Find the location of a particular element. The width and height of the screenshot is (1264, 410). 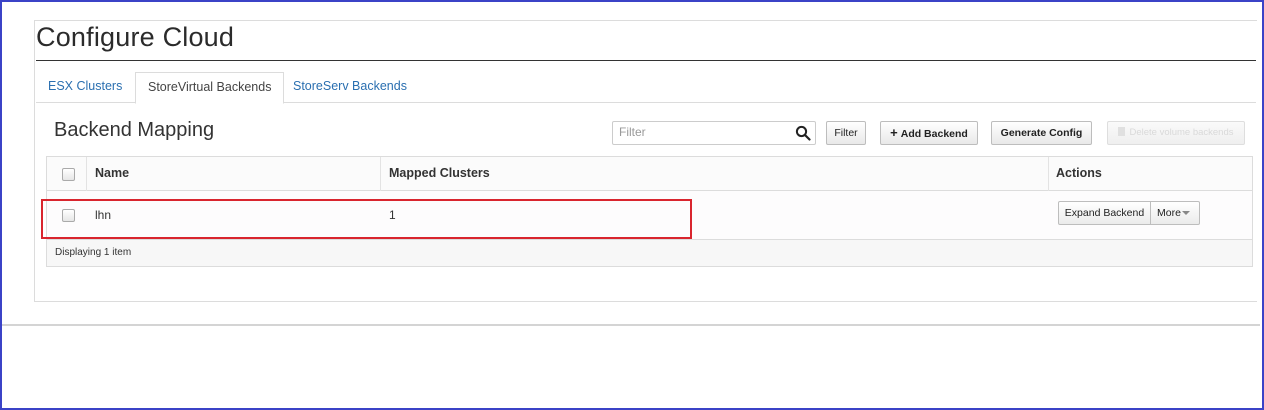

expand-backend-button: Expand Backend is located at coordinates (1104, 213).